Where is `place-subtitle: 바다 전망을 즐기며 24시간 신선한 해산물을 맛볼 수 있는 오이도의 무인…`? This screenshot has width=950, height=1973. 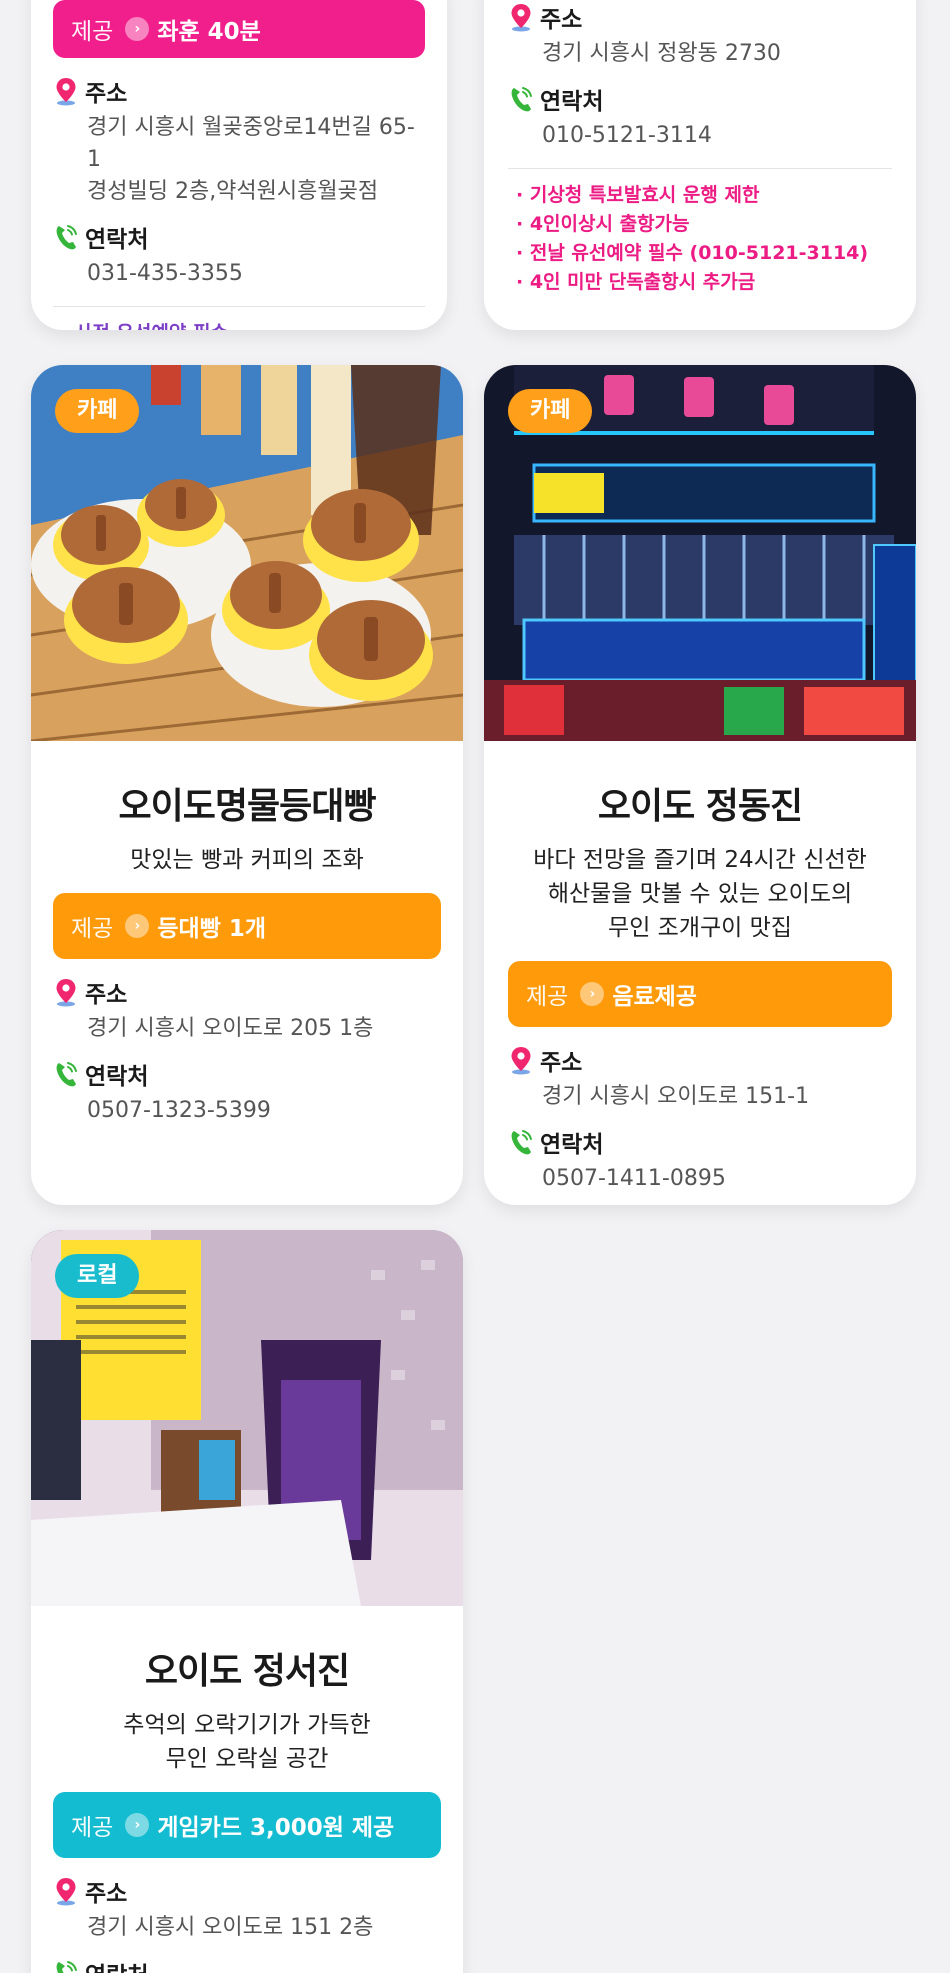
place-subtitle: 바다 전망을 즐기며 24시간 신선한 해산물을 맛볼 수 있는 오이도의 무인… is located at coordinates (700, 894).